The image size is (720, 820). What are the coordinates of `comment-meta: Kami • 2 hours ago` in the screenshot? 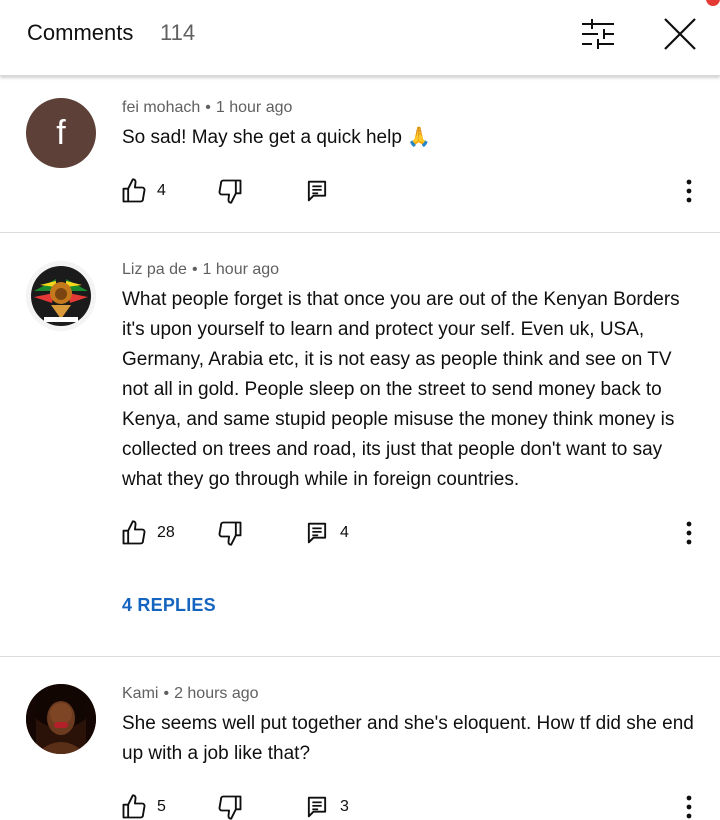 It's located at (190, 694).